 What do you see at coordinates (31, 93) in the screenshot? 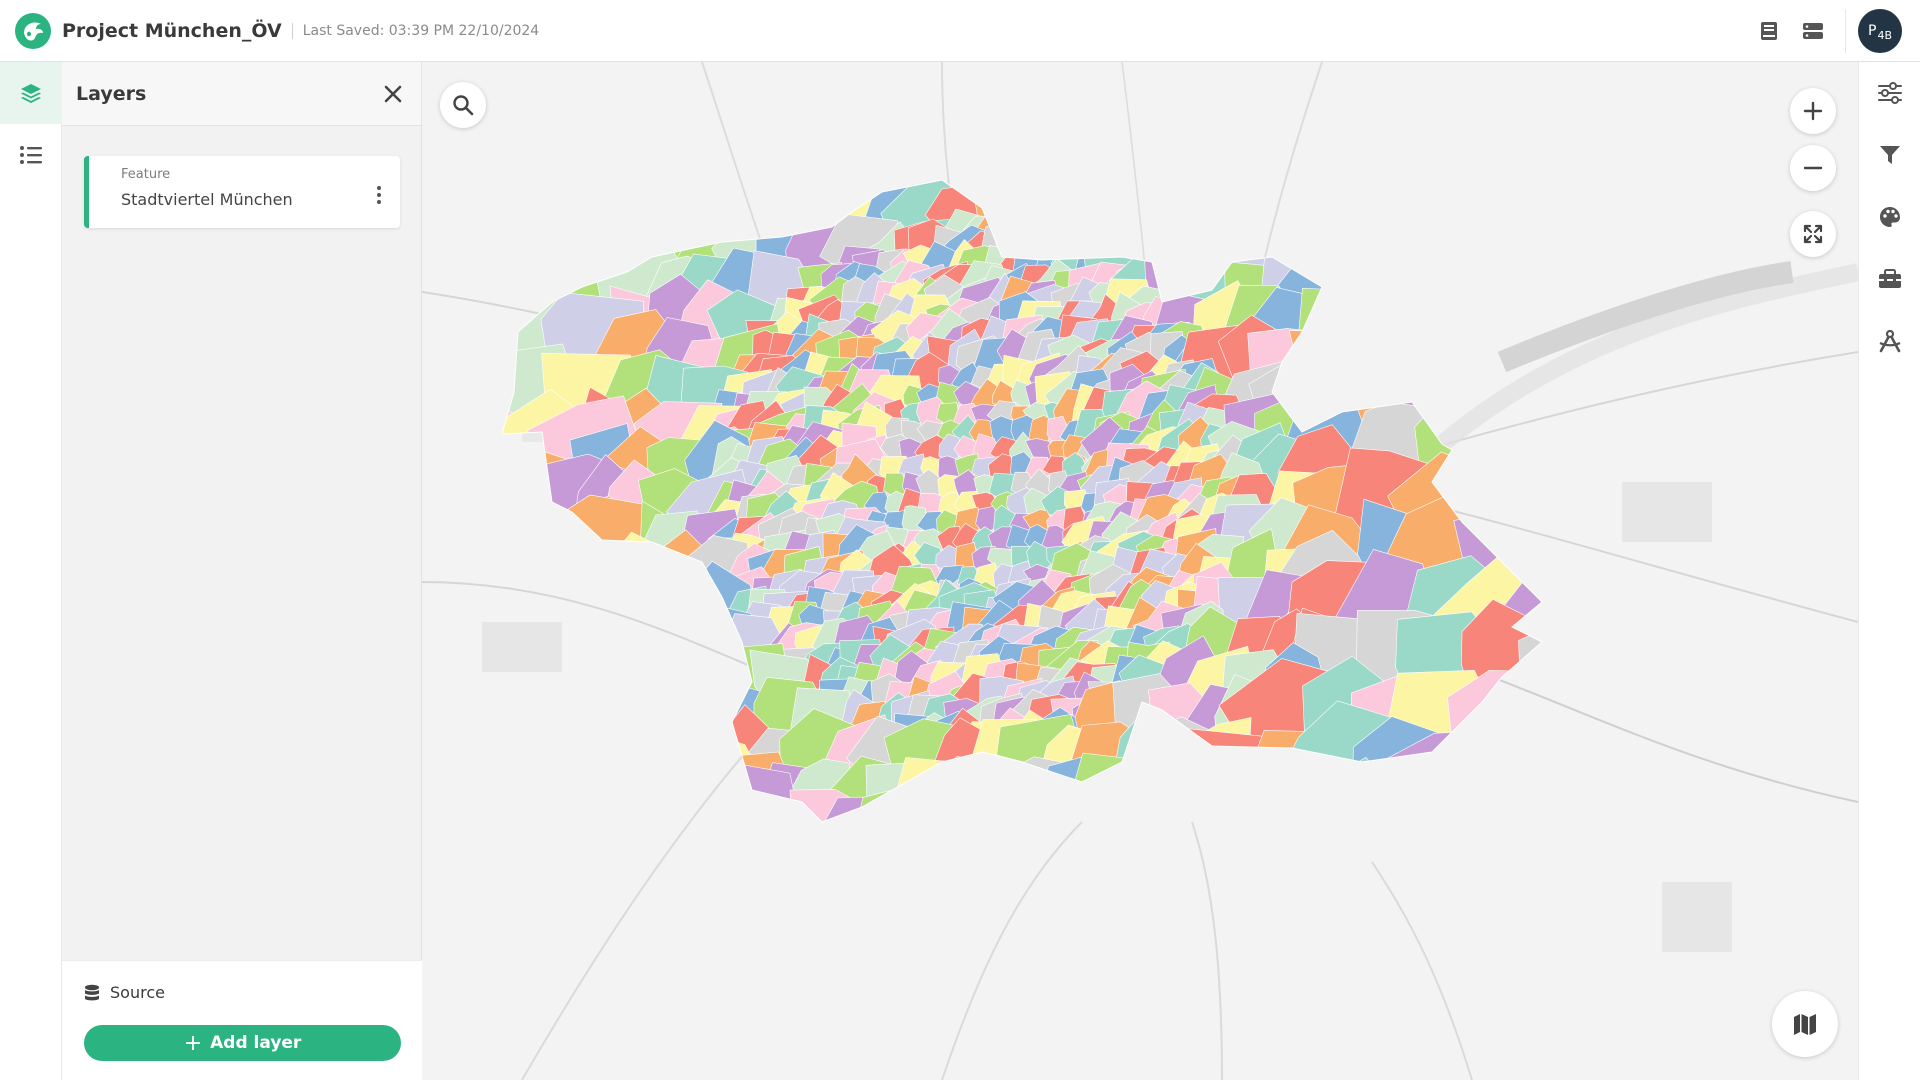
I see `rail-item-layers` at bounding box center [31, 93].